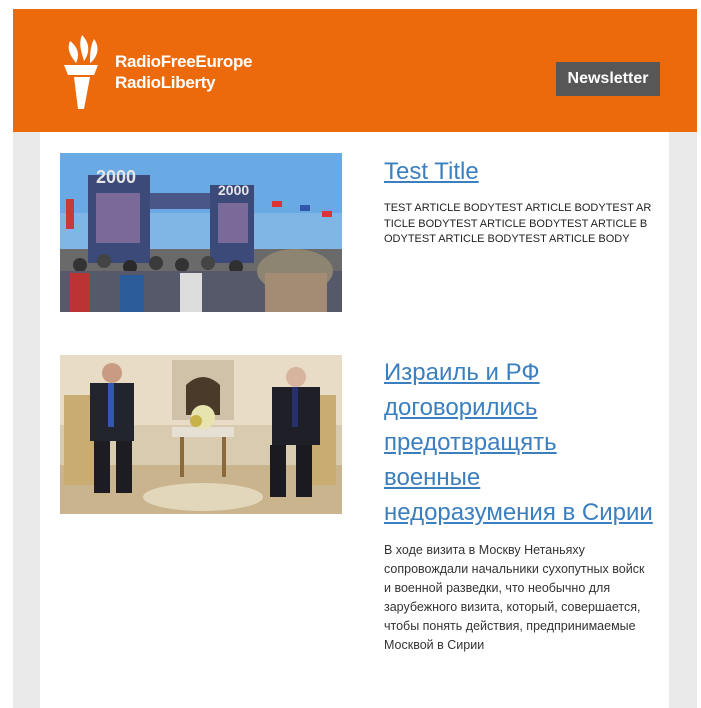 This screenshot has height=708, width=701. What do you see at coordinates (116, 177) in the screenshot?
I see `gate-sign-left: 2000` at bounding box center [116, 177].